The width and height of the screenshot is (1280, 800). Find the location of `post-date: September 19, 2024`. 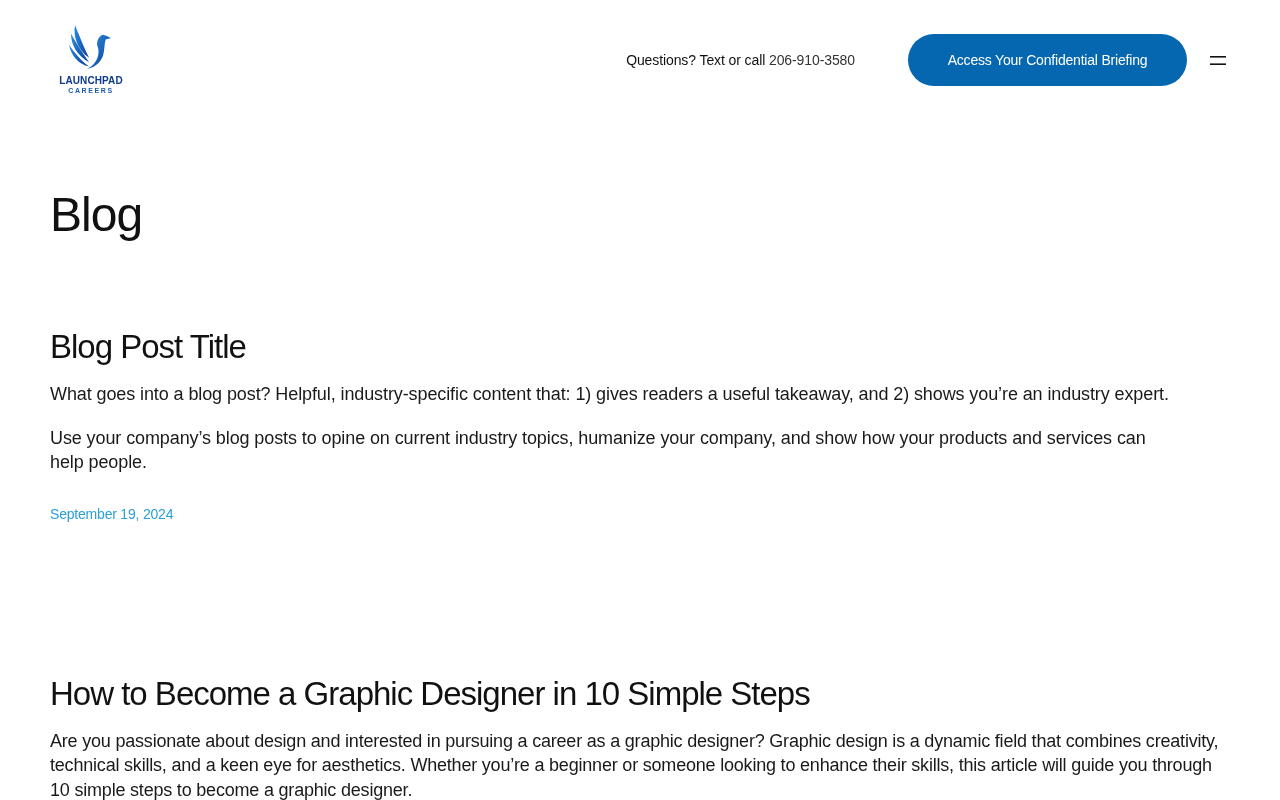

post-date: September 19, 2024 is located at coordinates (112, 514).